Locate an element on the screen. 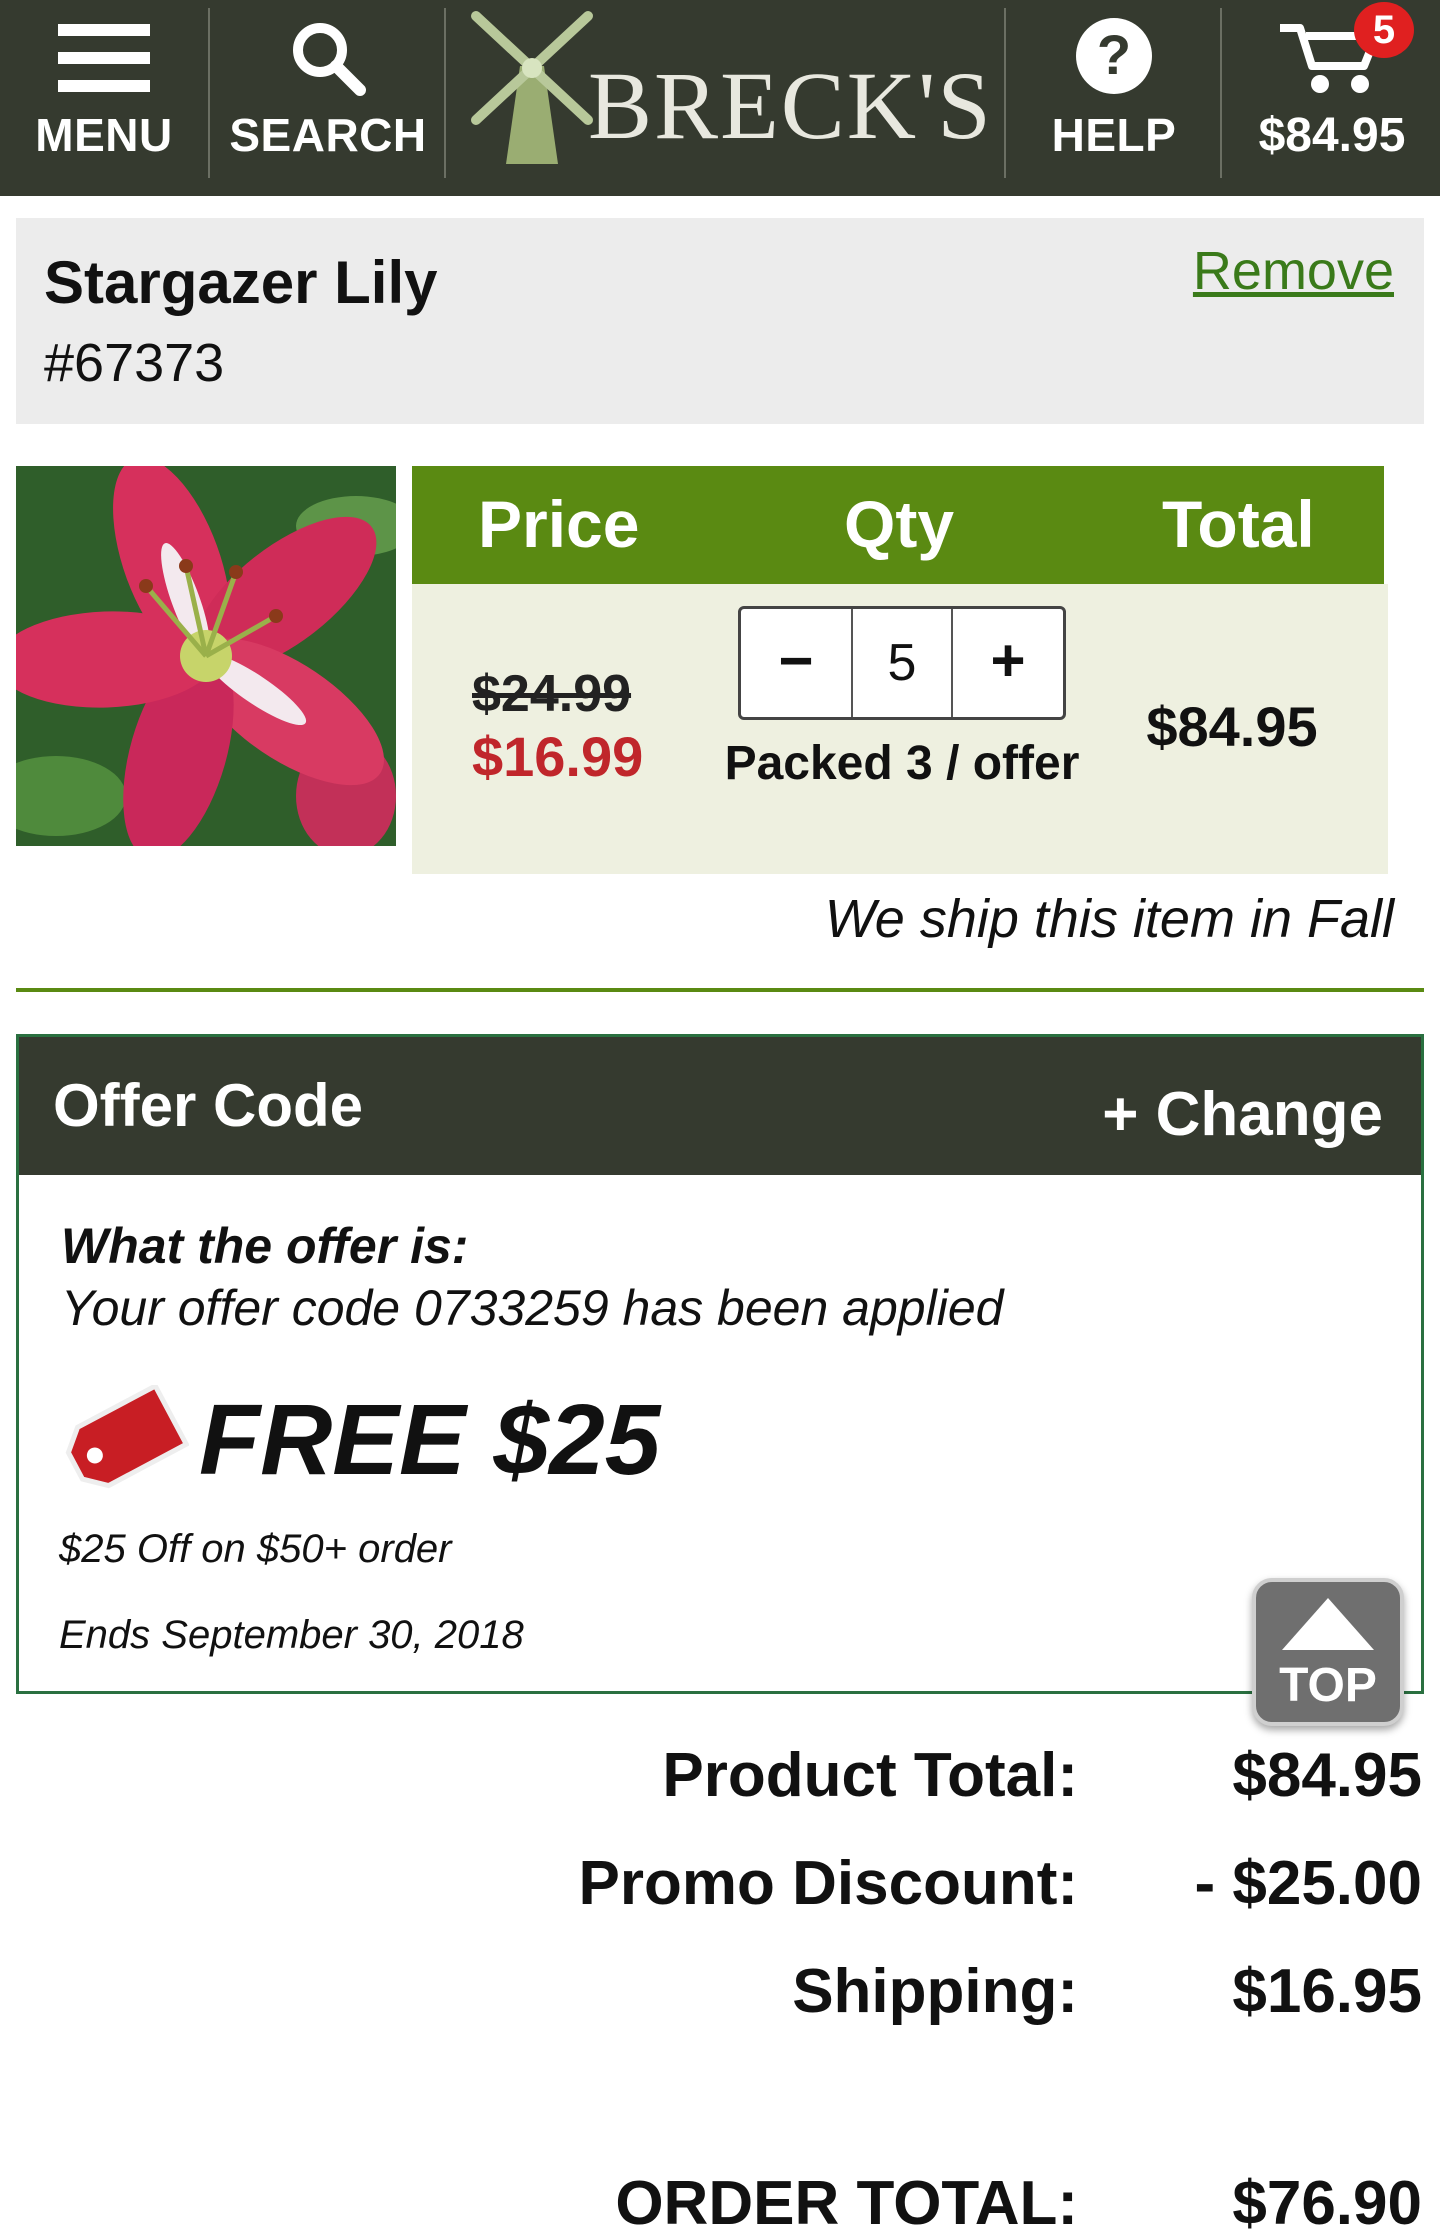 Image resolution: width=1440 pixels, height=2239 pixels. windmill-logo-icon is located at coordinates (532, 87).